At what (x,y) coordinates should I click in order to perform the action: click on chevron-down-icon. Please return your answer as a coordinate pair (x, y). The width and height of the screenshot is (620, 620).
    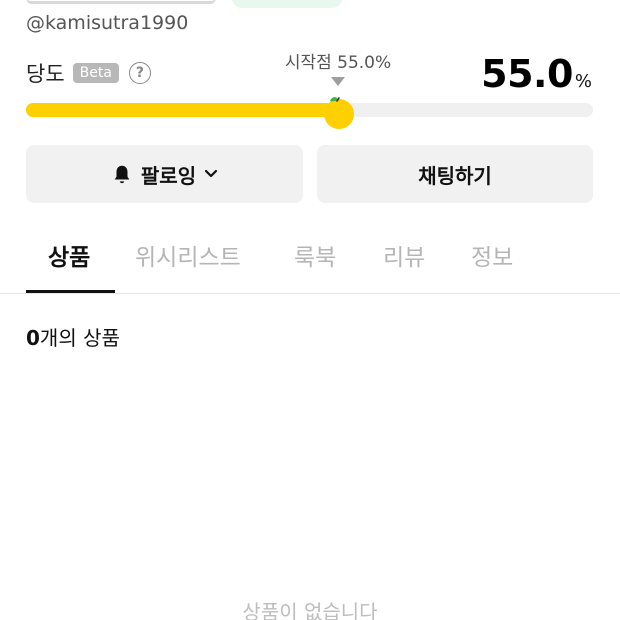
    Looking at the image, I should click on (211, 173).